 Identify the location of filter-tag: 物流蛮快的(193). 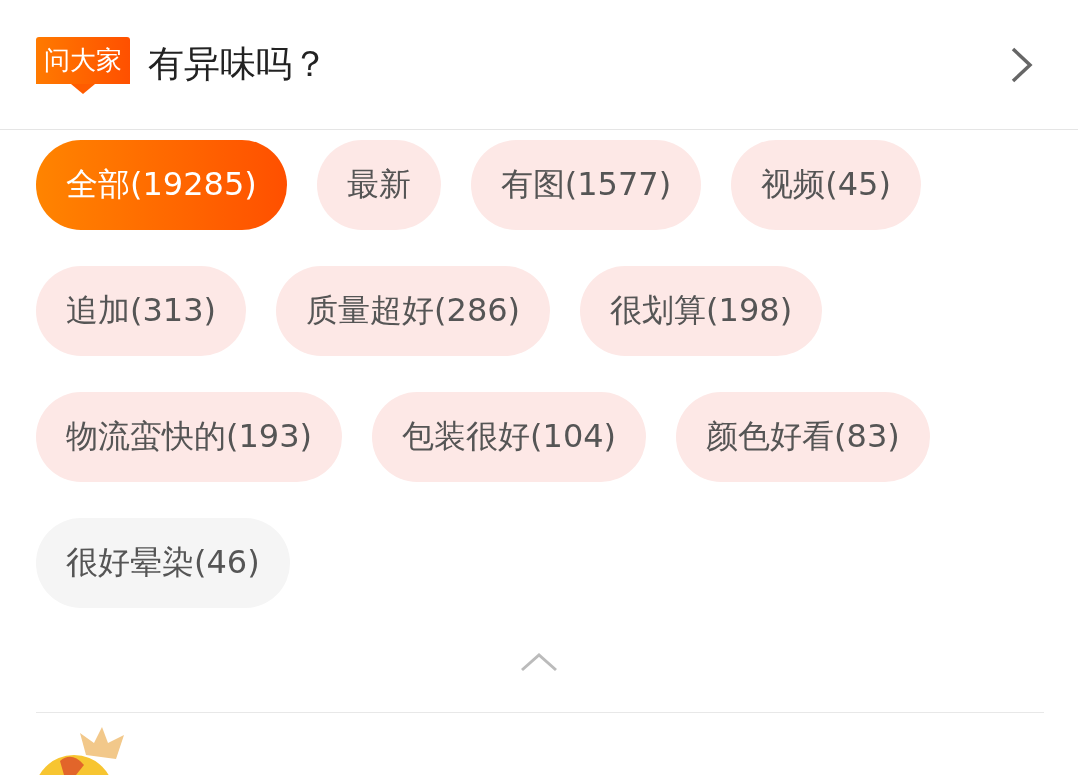
(189, 437).